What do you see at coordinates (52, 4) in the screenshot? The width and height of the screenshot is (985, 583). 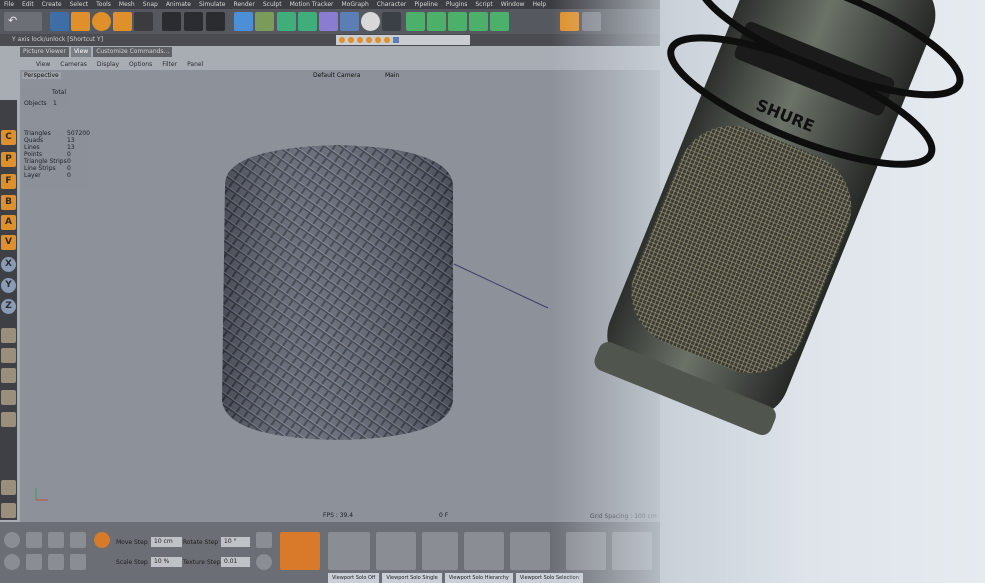 I see `menu-item-create: Create` at bounding box center [52, 4].